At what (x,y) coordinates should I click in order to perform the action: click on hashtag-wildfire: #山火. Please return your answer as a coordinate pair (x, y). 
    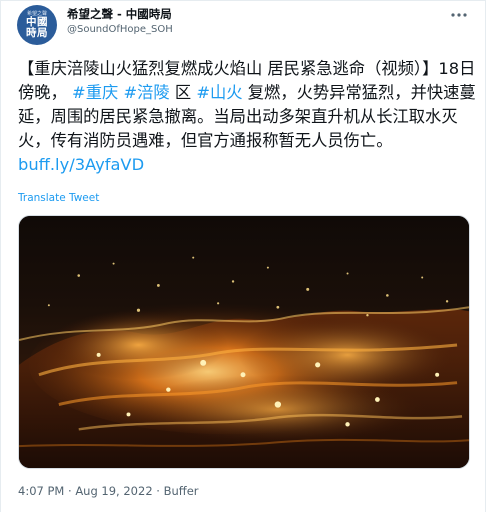
    Looking at the image, I should click on (219, 92).